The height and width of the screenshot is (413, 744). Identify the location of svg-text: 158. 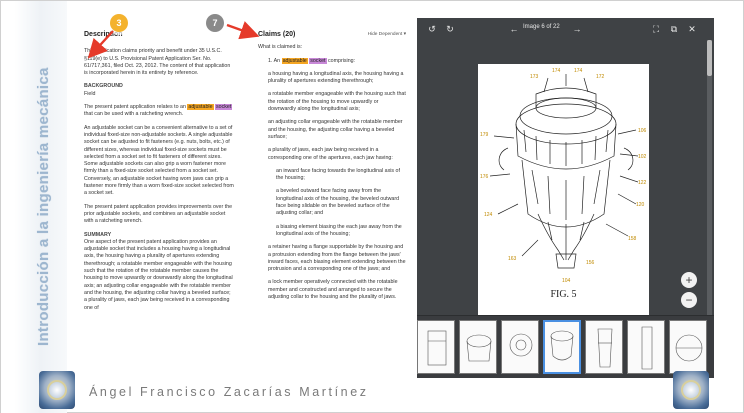
(632, 239).